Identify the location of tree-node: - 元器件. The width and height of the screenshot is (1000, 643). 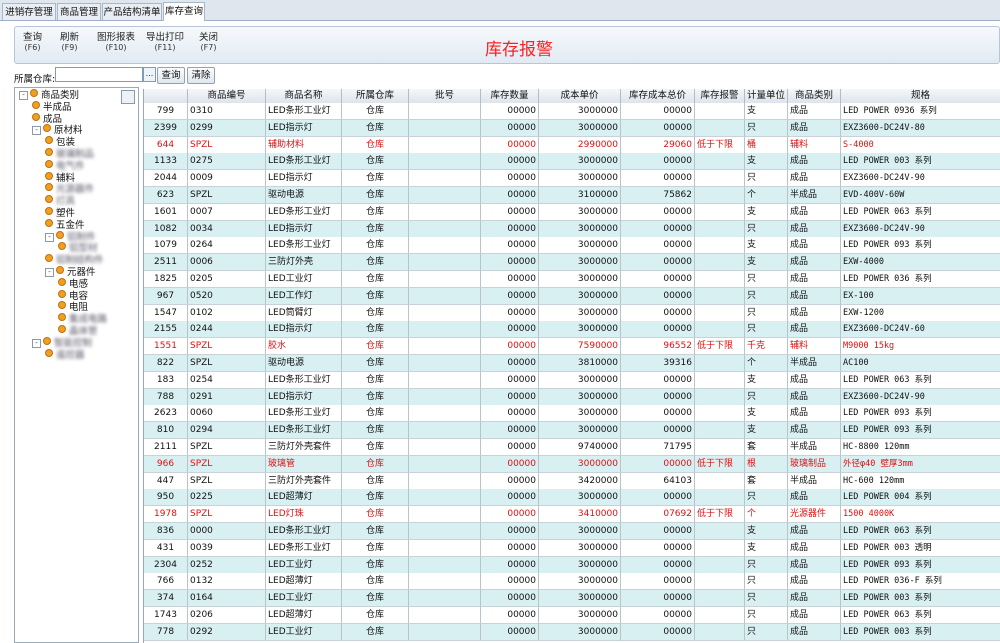
(70, 272).